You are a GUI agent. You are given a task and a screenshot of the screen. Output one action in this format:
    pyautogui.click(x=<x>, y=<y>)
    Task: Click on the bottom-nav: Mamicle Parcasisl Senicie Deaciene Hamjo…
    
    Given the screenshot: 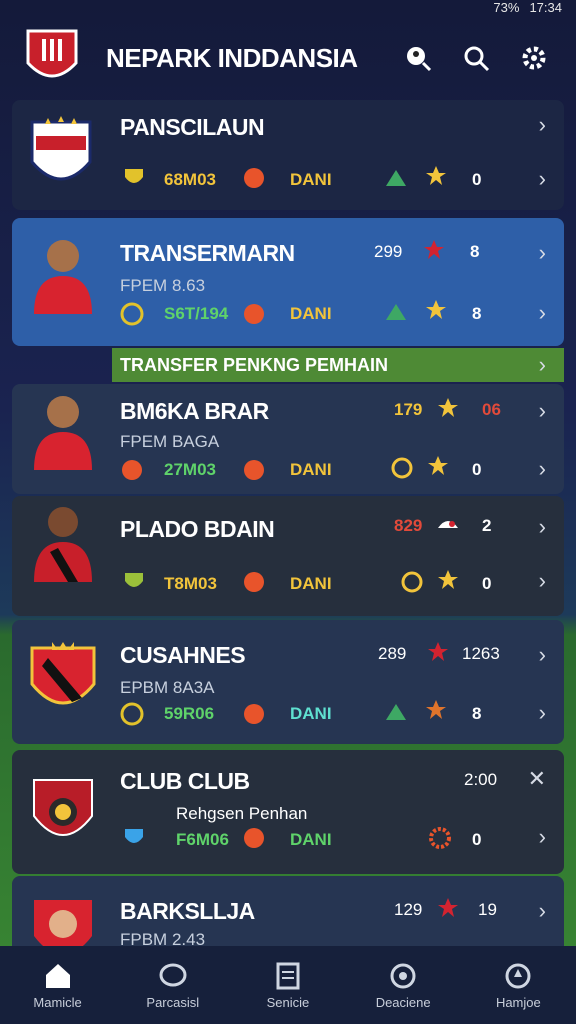 What is the action you would take?
    pyautogui.click(x=288, y=985)
    